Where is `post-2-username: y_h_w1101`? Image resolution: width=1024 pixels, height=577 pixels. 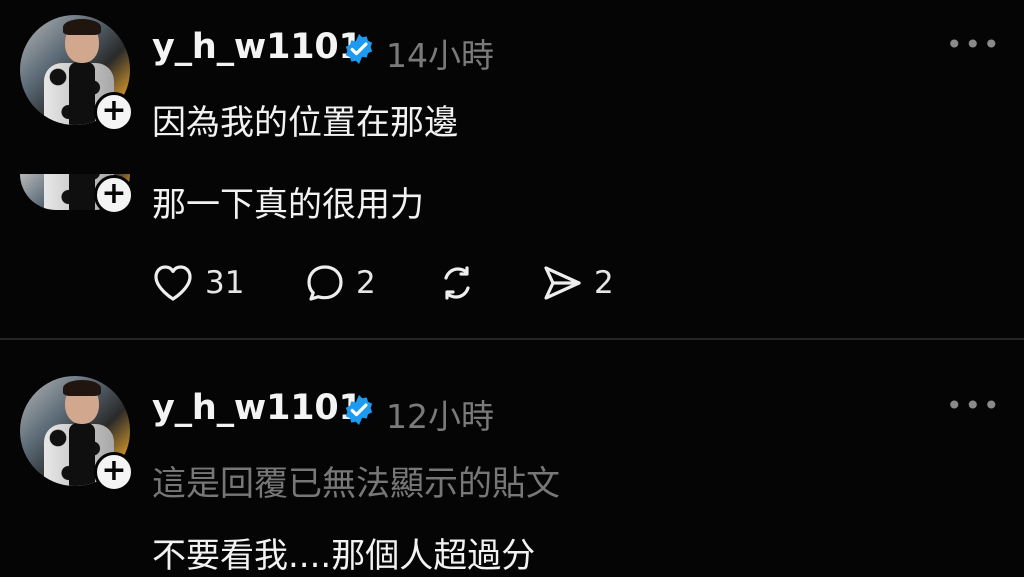 post-2-username: y_h_w1101 is located at coordinates (257, 408).